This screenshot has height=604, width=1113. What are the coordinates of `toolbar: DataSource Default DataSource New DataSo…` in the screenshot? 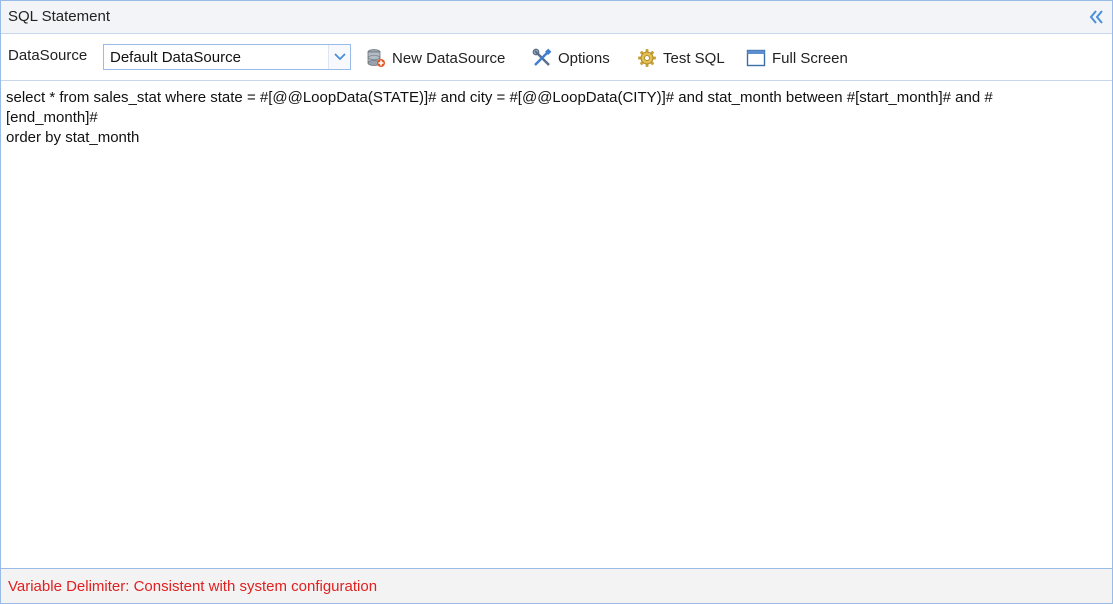 It's located at (556, 58).